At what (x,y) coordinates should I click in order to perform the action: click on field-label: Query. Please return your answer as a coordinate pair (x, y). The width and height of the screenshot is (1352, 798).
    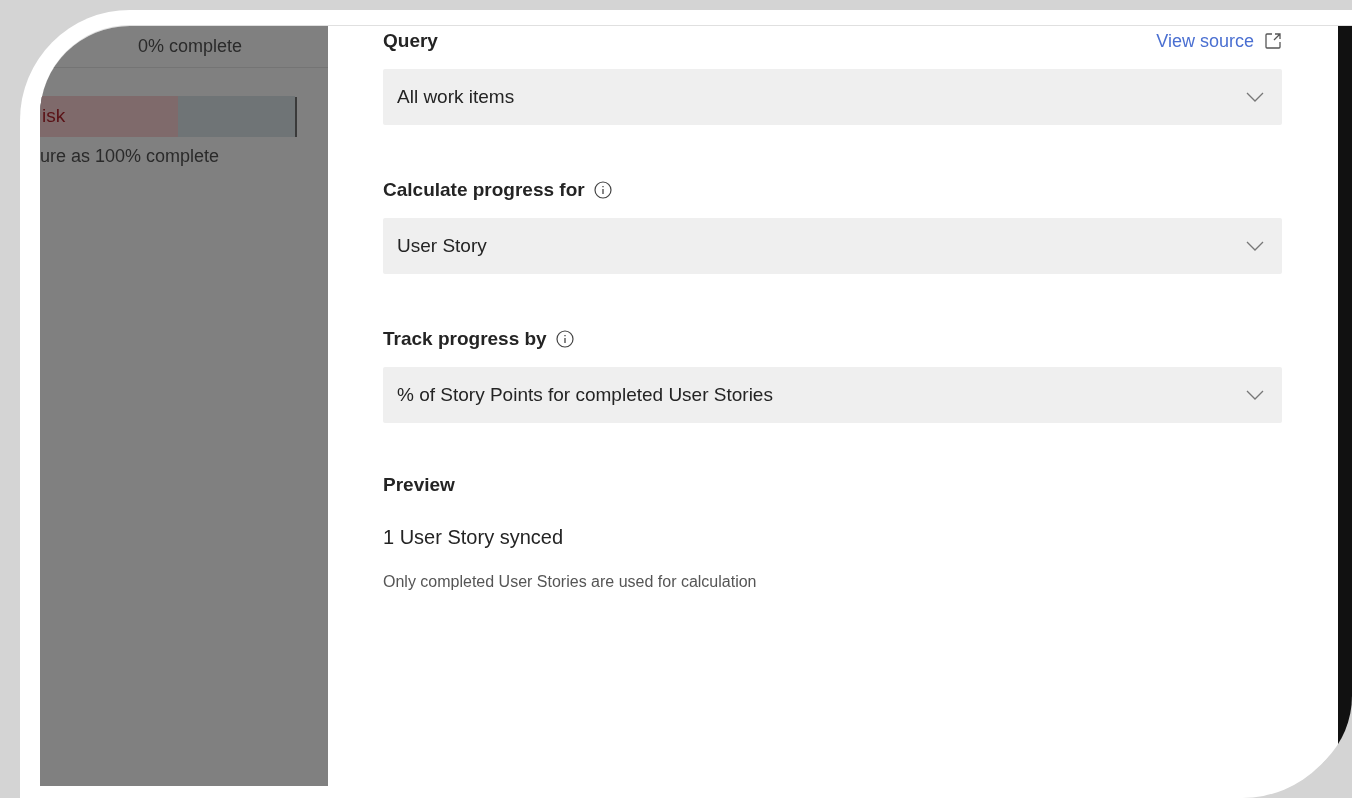
    Looking at the image, I should click on (410, 40).